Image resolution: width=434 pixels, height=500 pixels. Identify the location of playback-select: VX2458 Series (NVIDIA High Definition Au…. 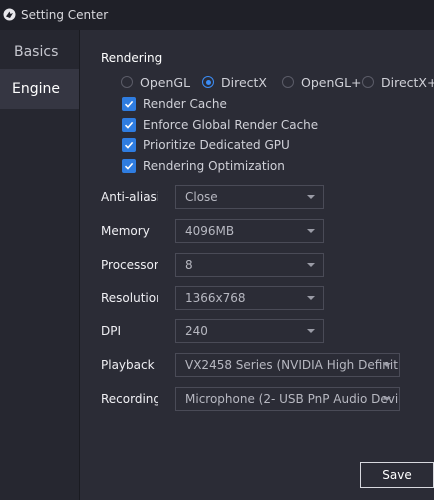
(287, 365).